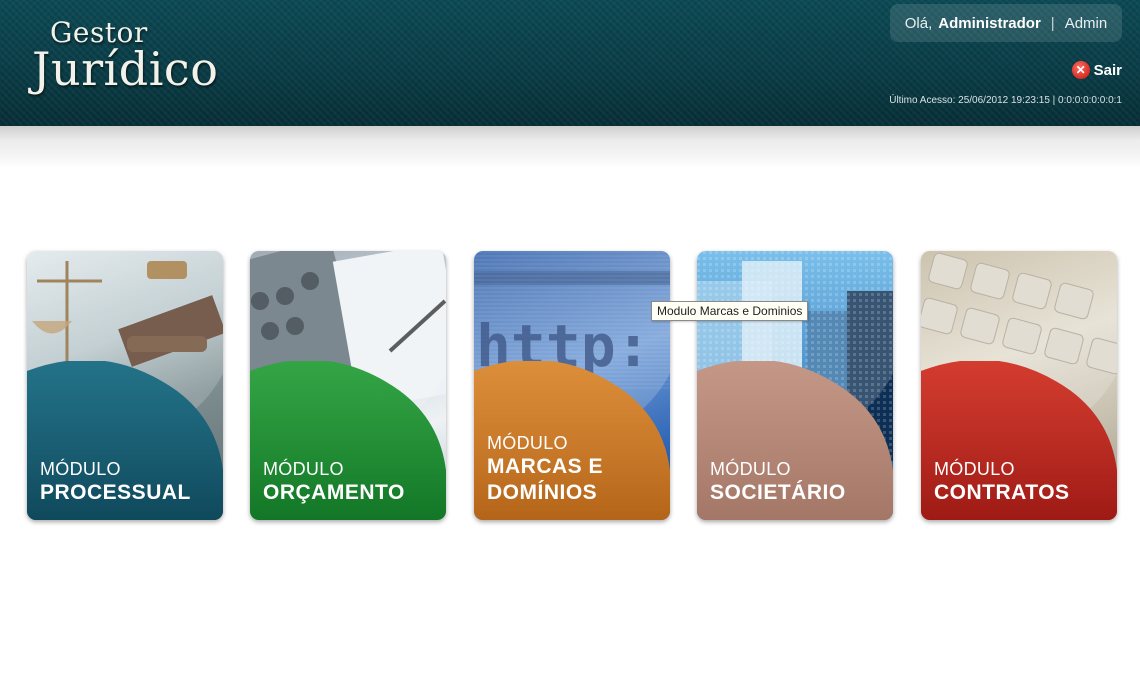 The image size is (1140, 700). I want to click on user-panel: Olá, Administrador | Admin, so click(1006, 23).